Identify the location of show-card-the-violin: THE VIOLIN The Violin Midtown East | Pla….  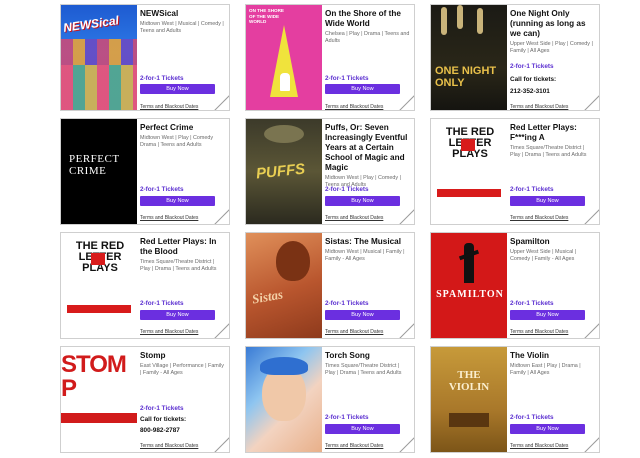
(515, 399).